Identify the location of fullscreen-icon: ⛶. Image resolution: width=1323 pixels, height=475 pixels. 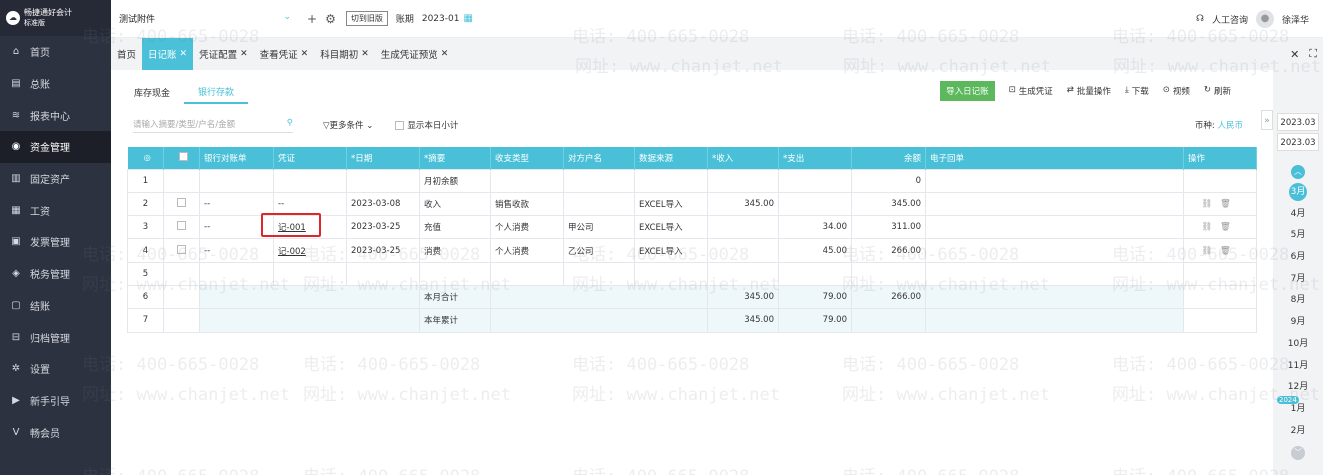
(1313, 54).